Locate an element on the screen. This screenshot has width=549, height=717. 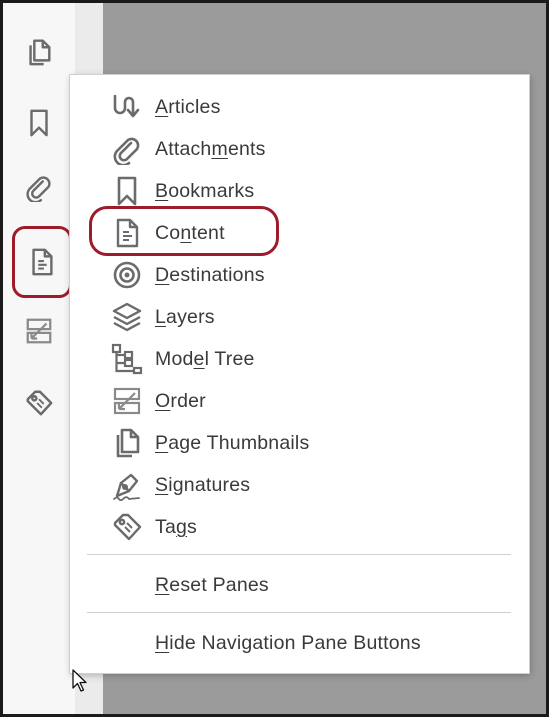
nav-order-button is located at coordinates (39, 331).